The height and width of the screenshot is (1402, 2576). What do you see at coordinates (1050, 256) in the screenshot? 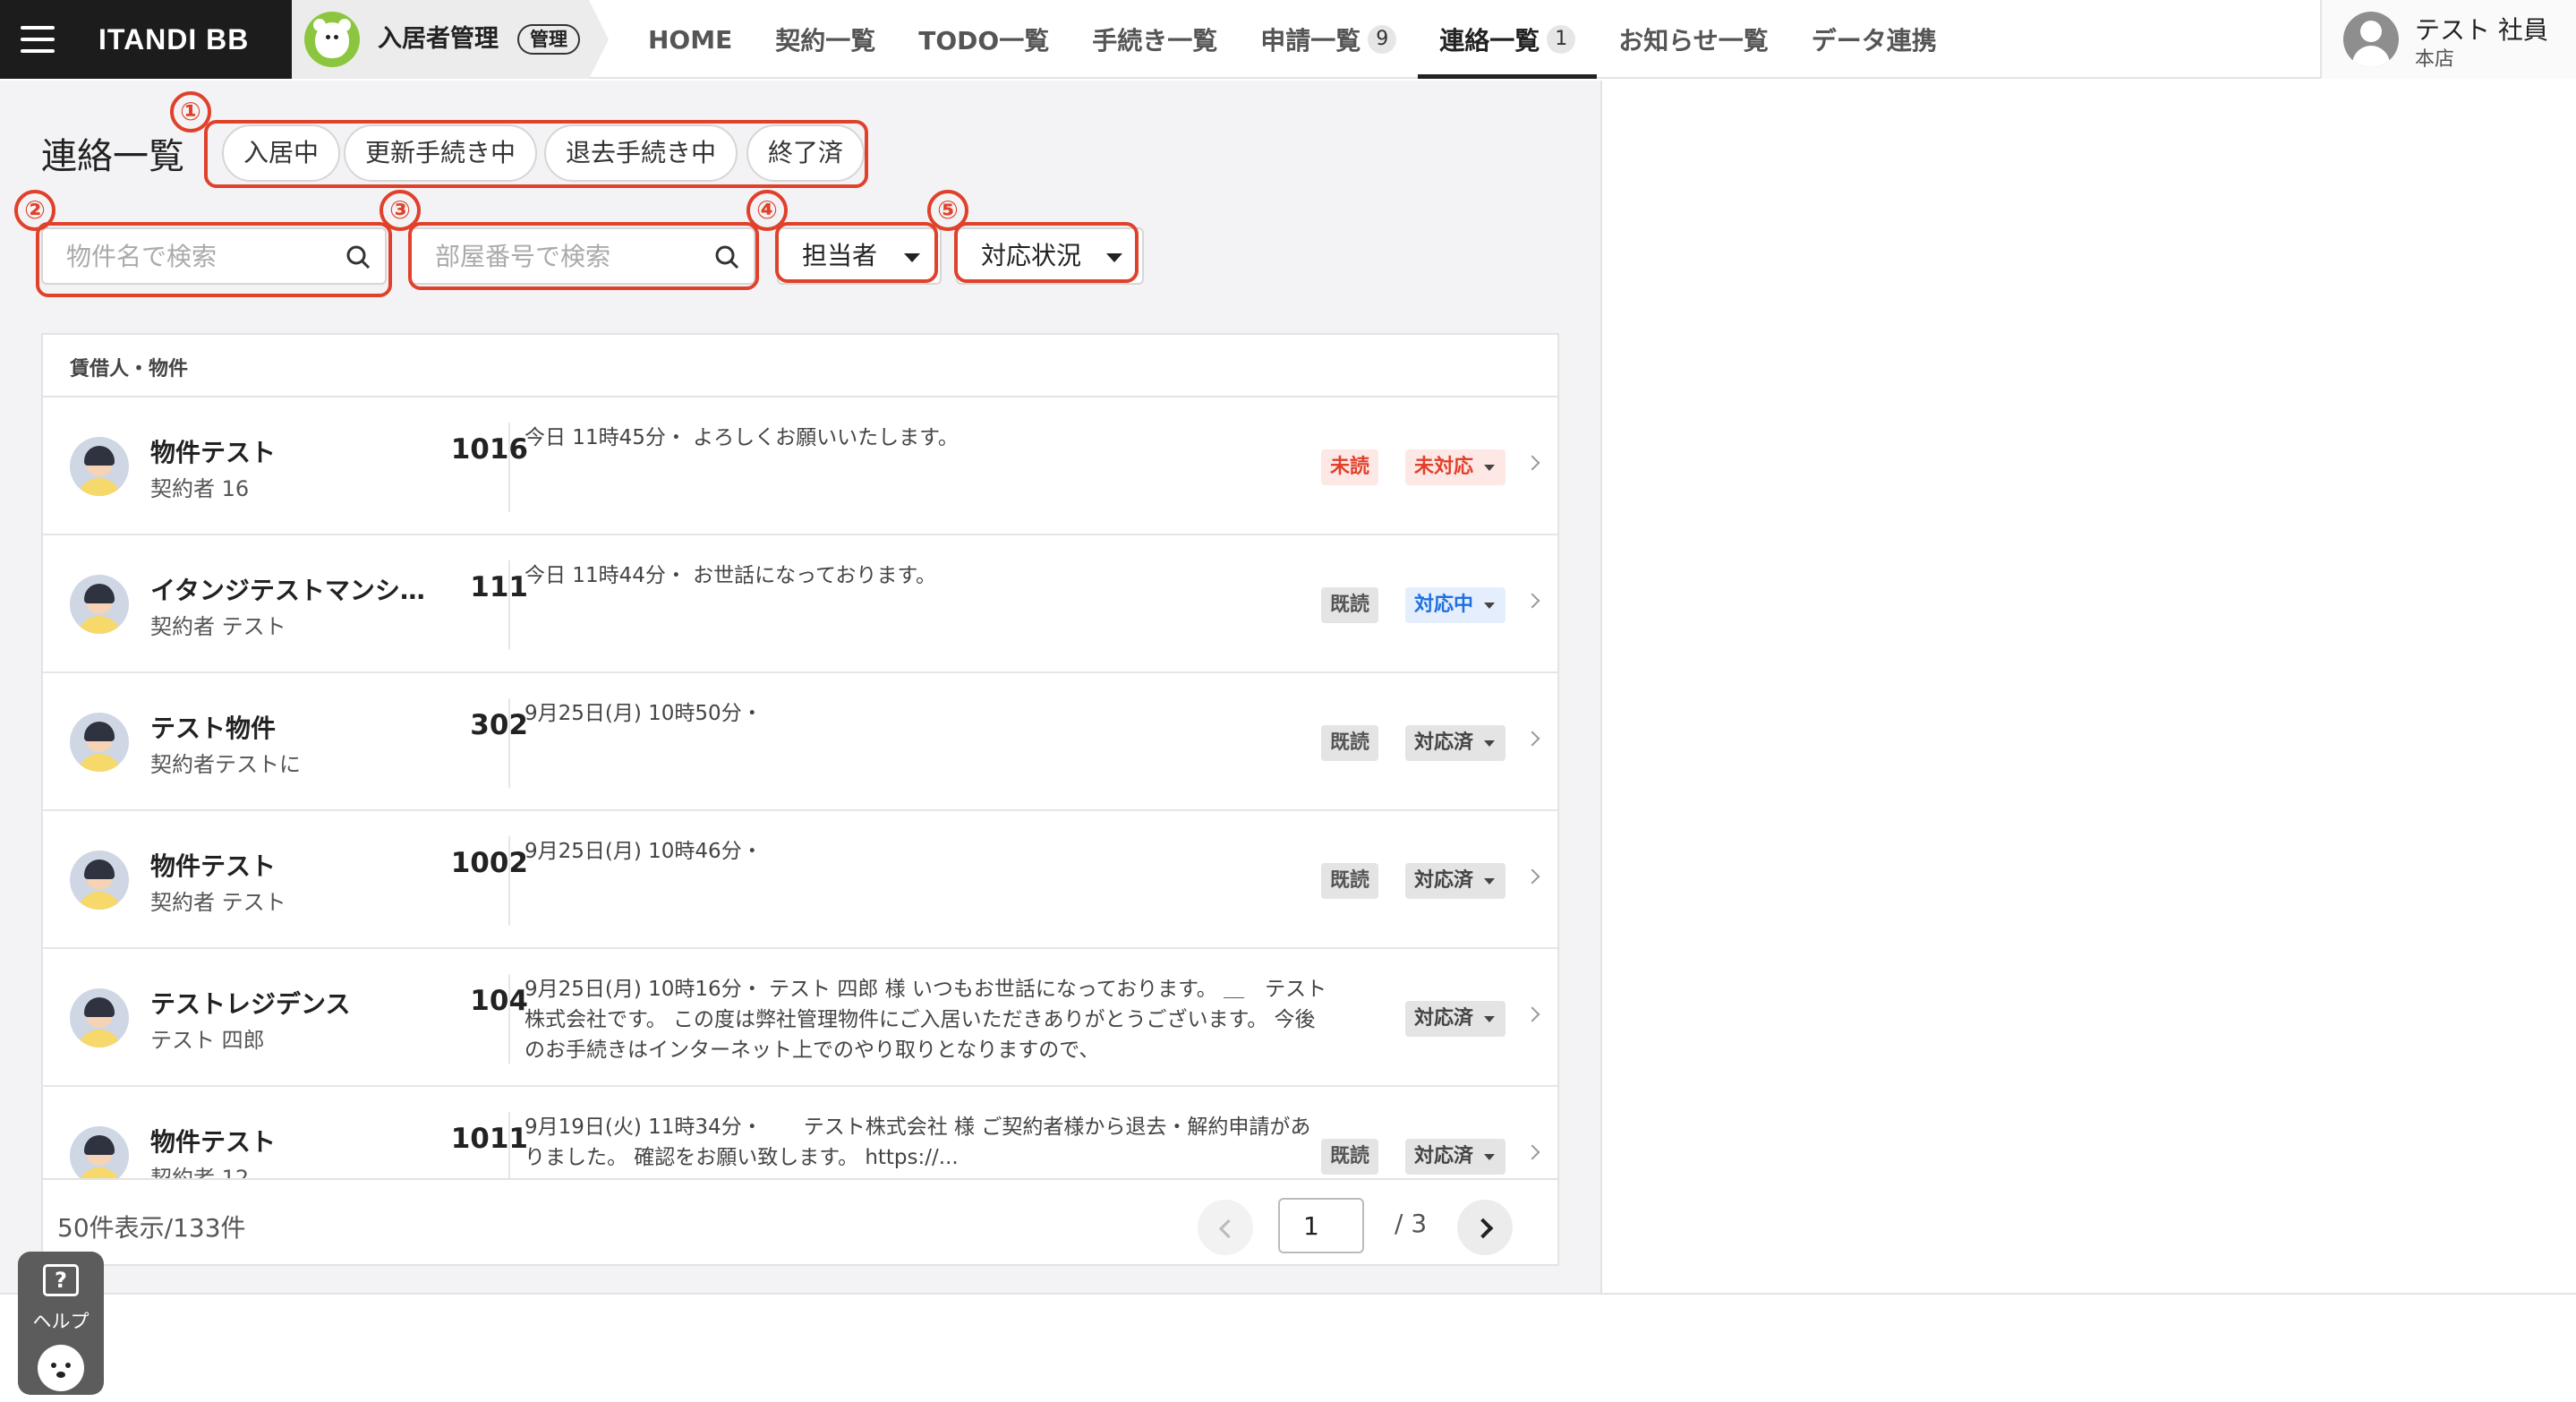
I see `status-dropdown: 対応状況` at bounding box center [1050, 256].